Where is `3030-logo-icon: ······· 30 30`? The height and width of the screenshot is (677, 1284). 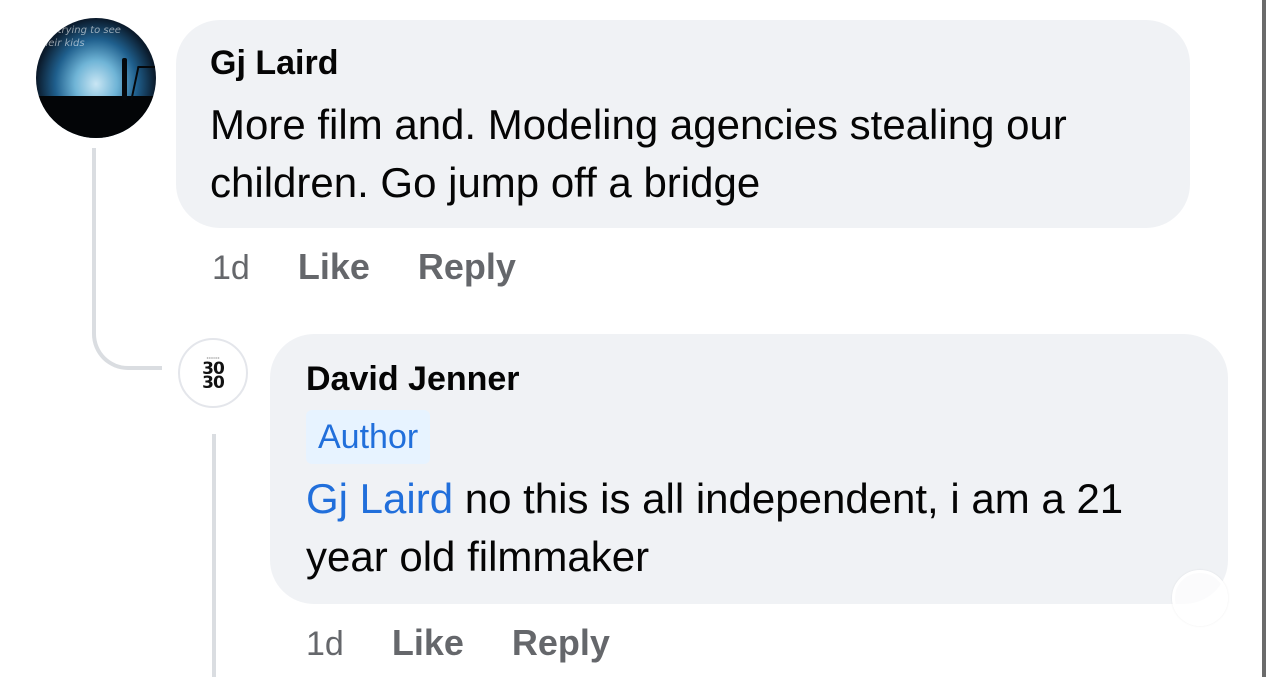
3030-logo-icon: ······· 30 30 is located at coordinates (213, 374).